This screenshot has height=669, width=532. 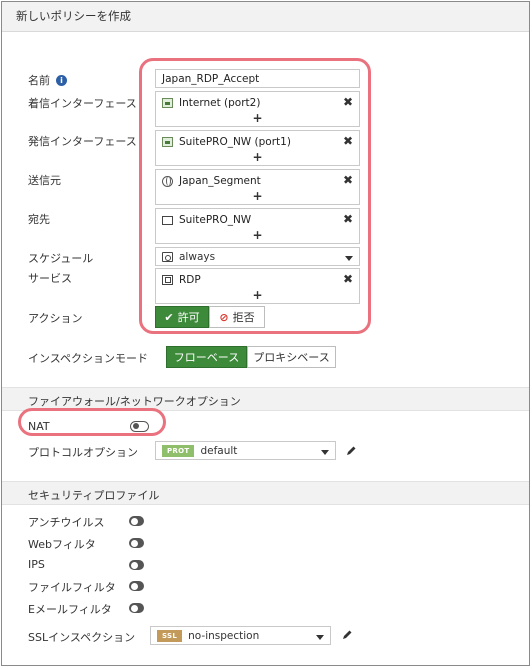 I want to click on destination-label: 宛先, so click(x=39, y=219).